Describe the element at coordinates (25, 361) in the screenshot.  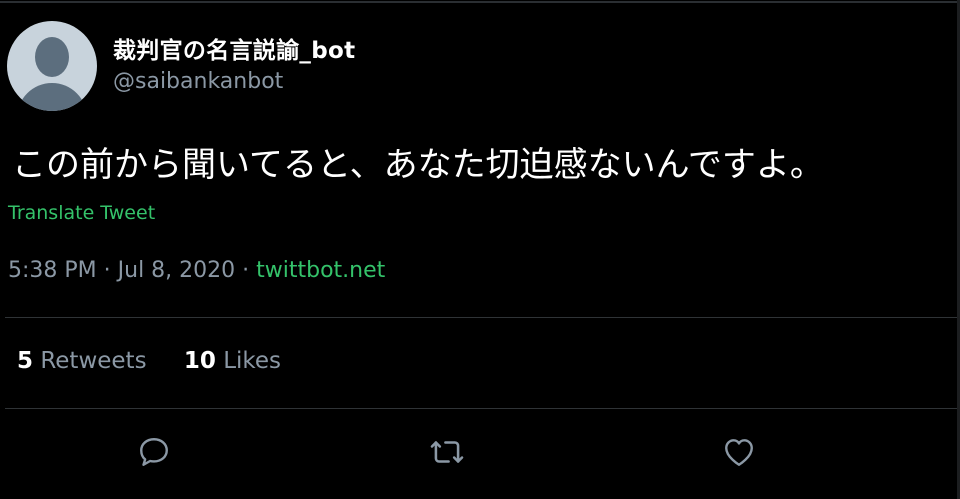
I see `retweets-count: 5` at that location.